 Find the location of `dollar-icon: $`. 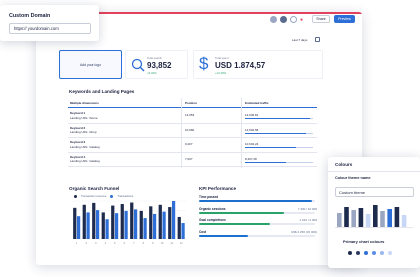

dollar-icon: $ is located at coordinates (204, 63).